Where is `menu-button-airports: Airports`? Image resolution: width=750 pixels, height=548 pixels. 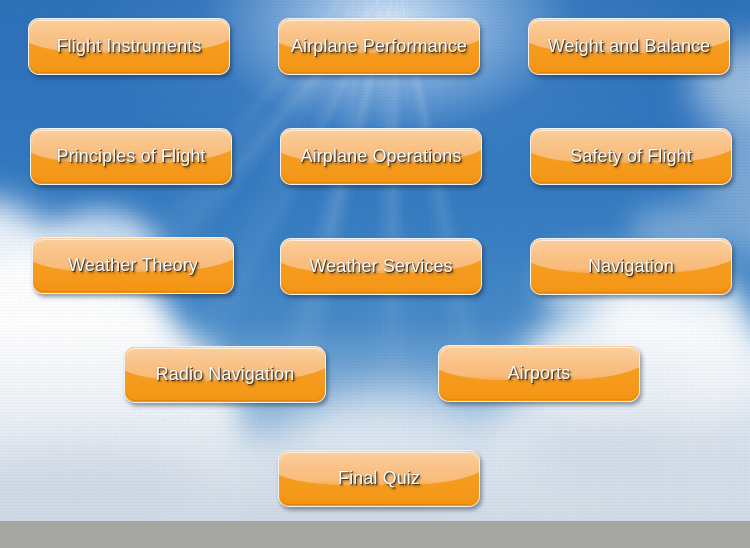 menu-button-airports: Airports is located at coordinates (539, 373).